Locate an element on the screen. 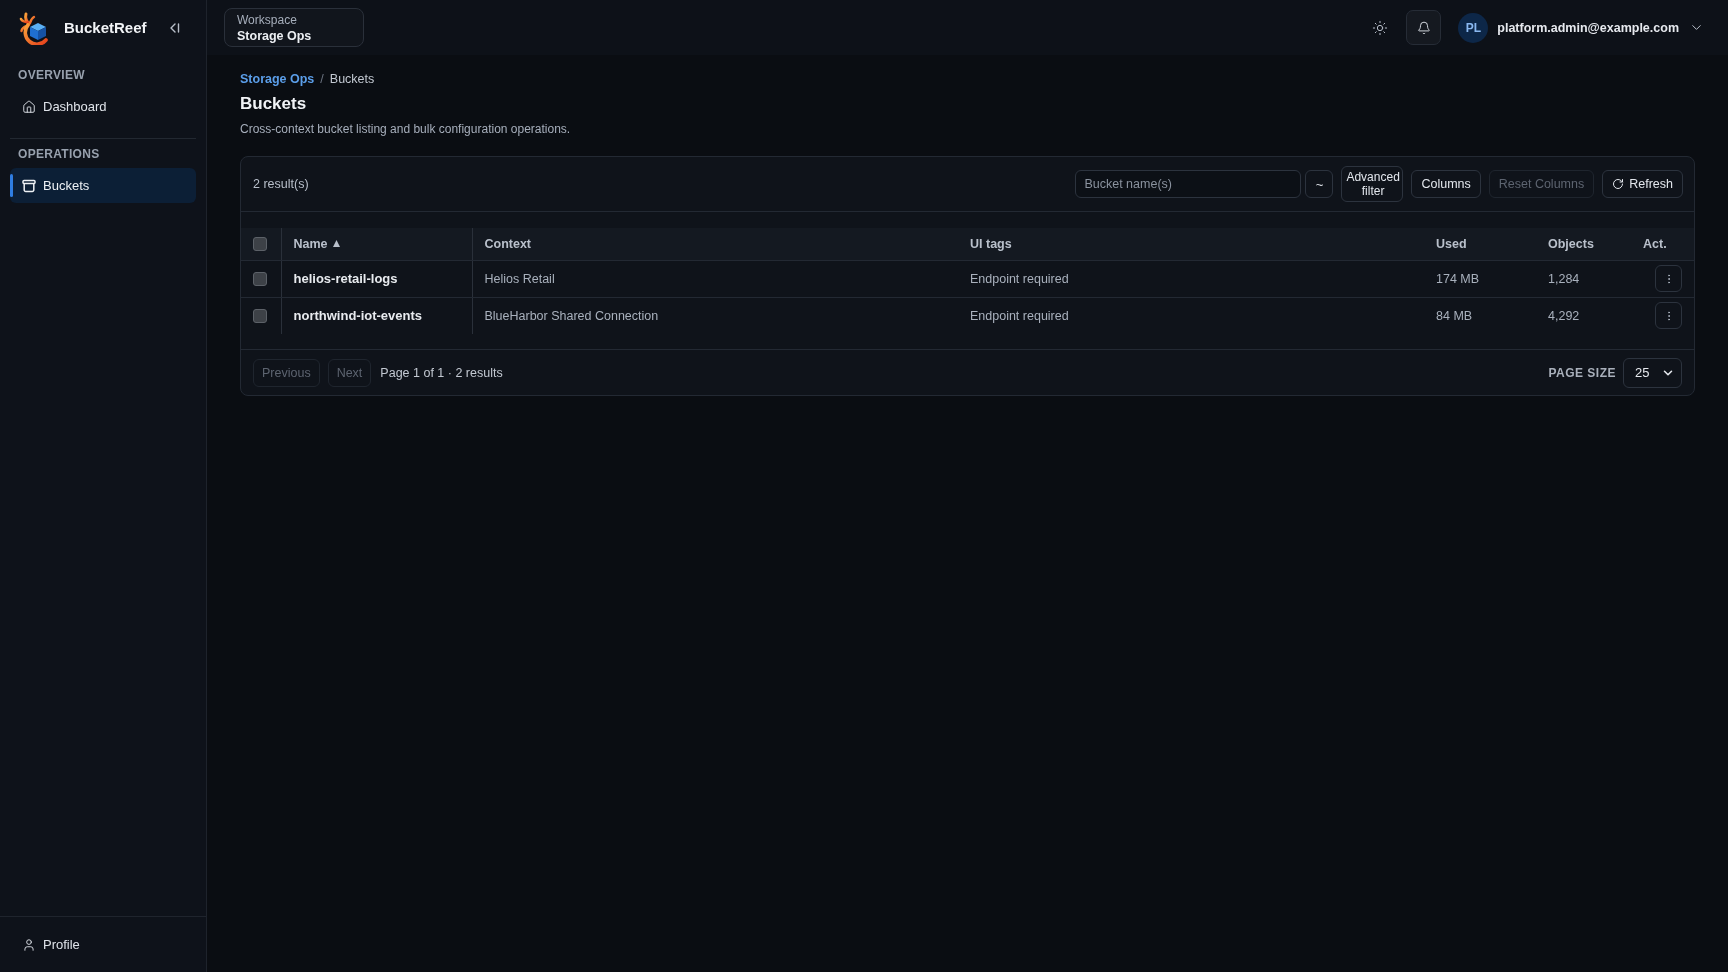  search-field: Bucket name(s) is located at coordinates (1188, 184).